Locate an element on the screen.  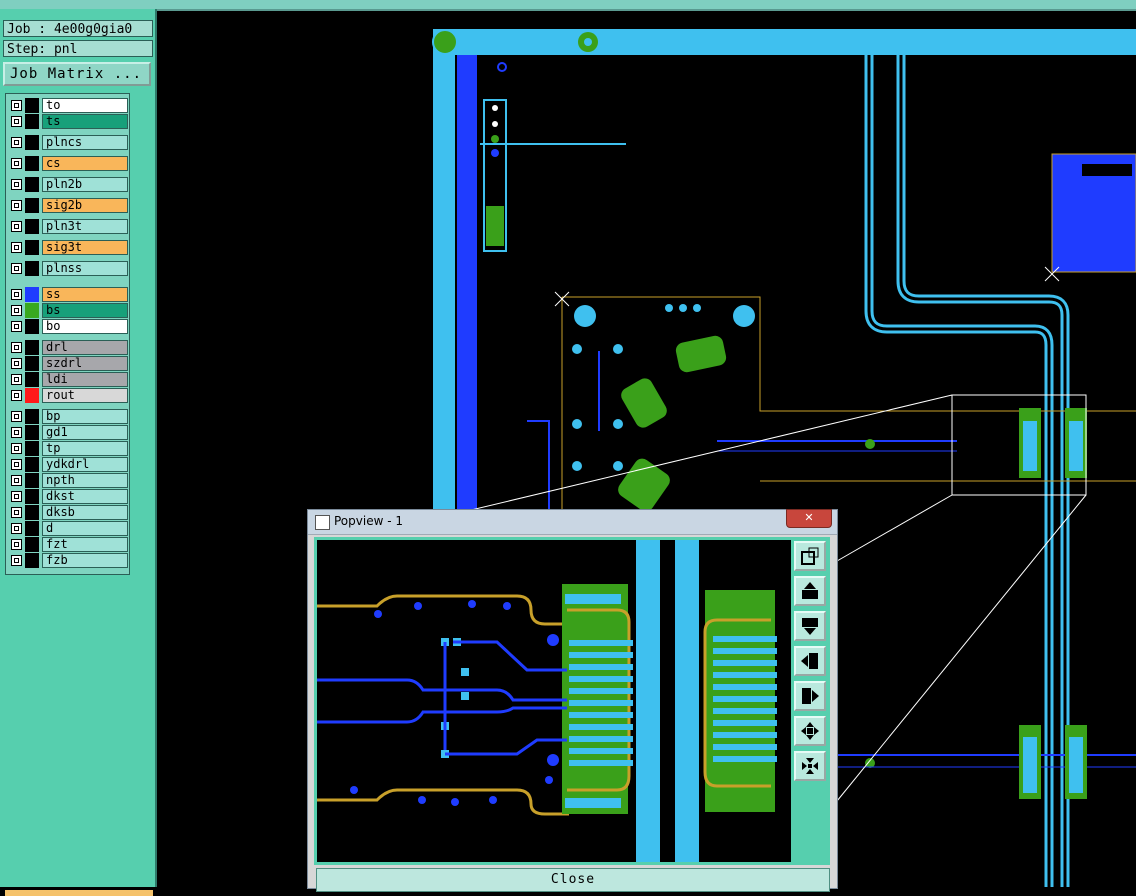
layer-name: sig2b is located at coordinates (85, 205).